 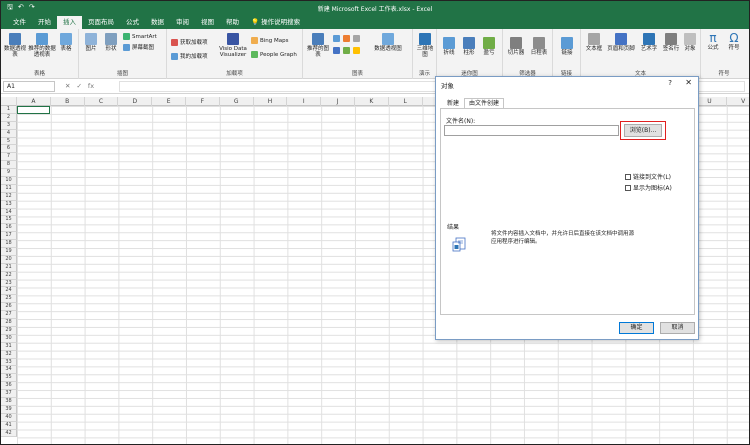 I want to click on cancel-button: 取消, so click(x=677, y=328).